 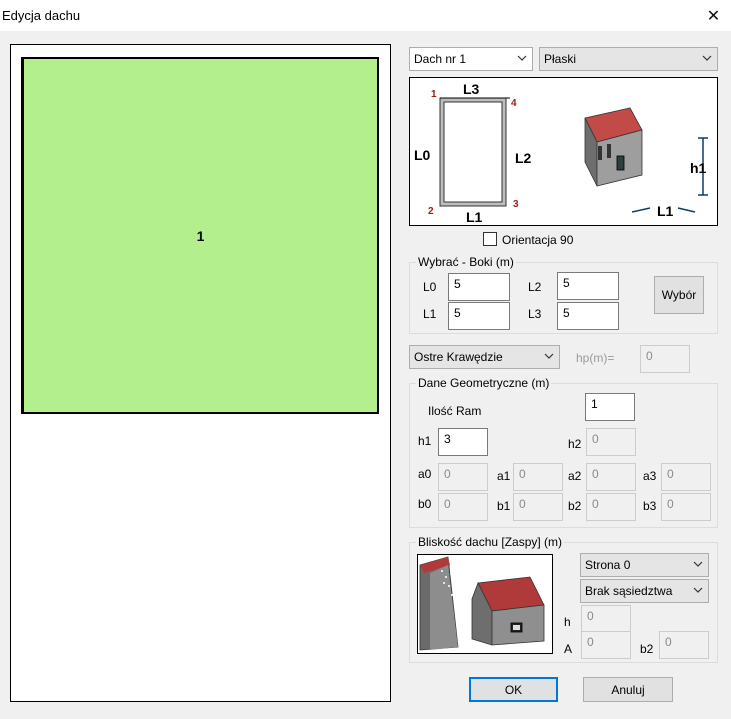 What do you see at coordinates (514, 103) in the screenshot?
I see `diagram-corner-4: 4` at bounding box center [514, 103].